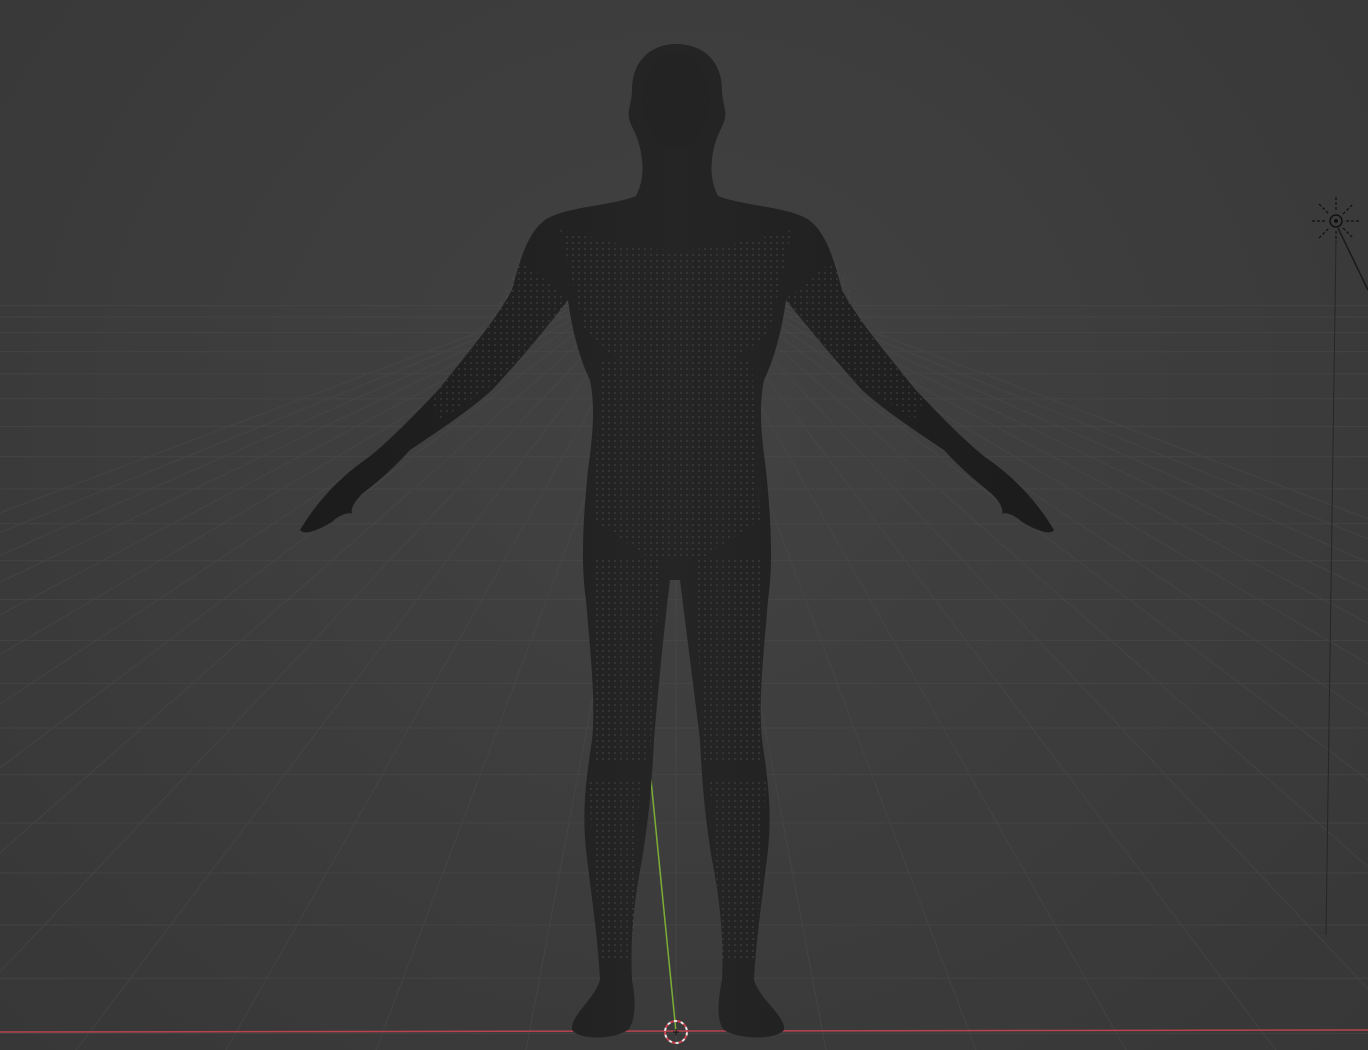 The height and width of the screenshot is (1050, 1368). What do you see at coordinates (663, 901) in the screenshot?
I see `y-axis-line` at bounding box center [663, 901].